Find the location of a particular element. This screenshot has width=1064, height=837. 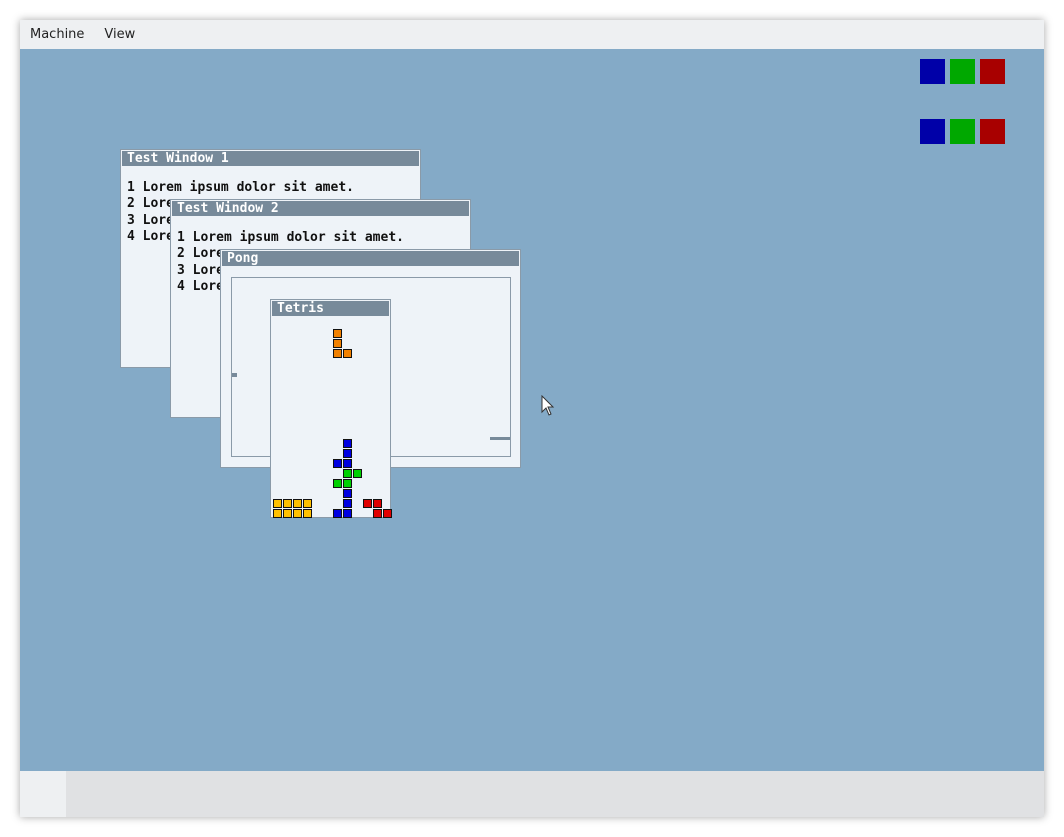

window-title: Pong is located at coordinates (370, 258).